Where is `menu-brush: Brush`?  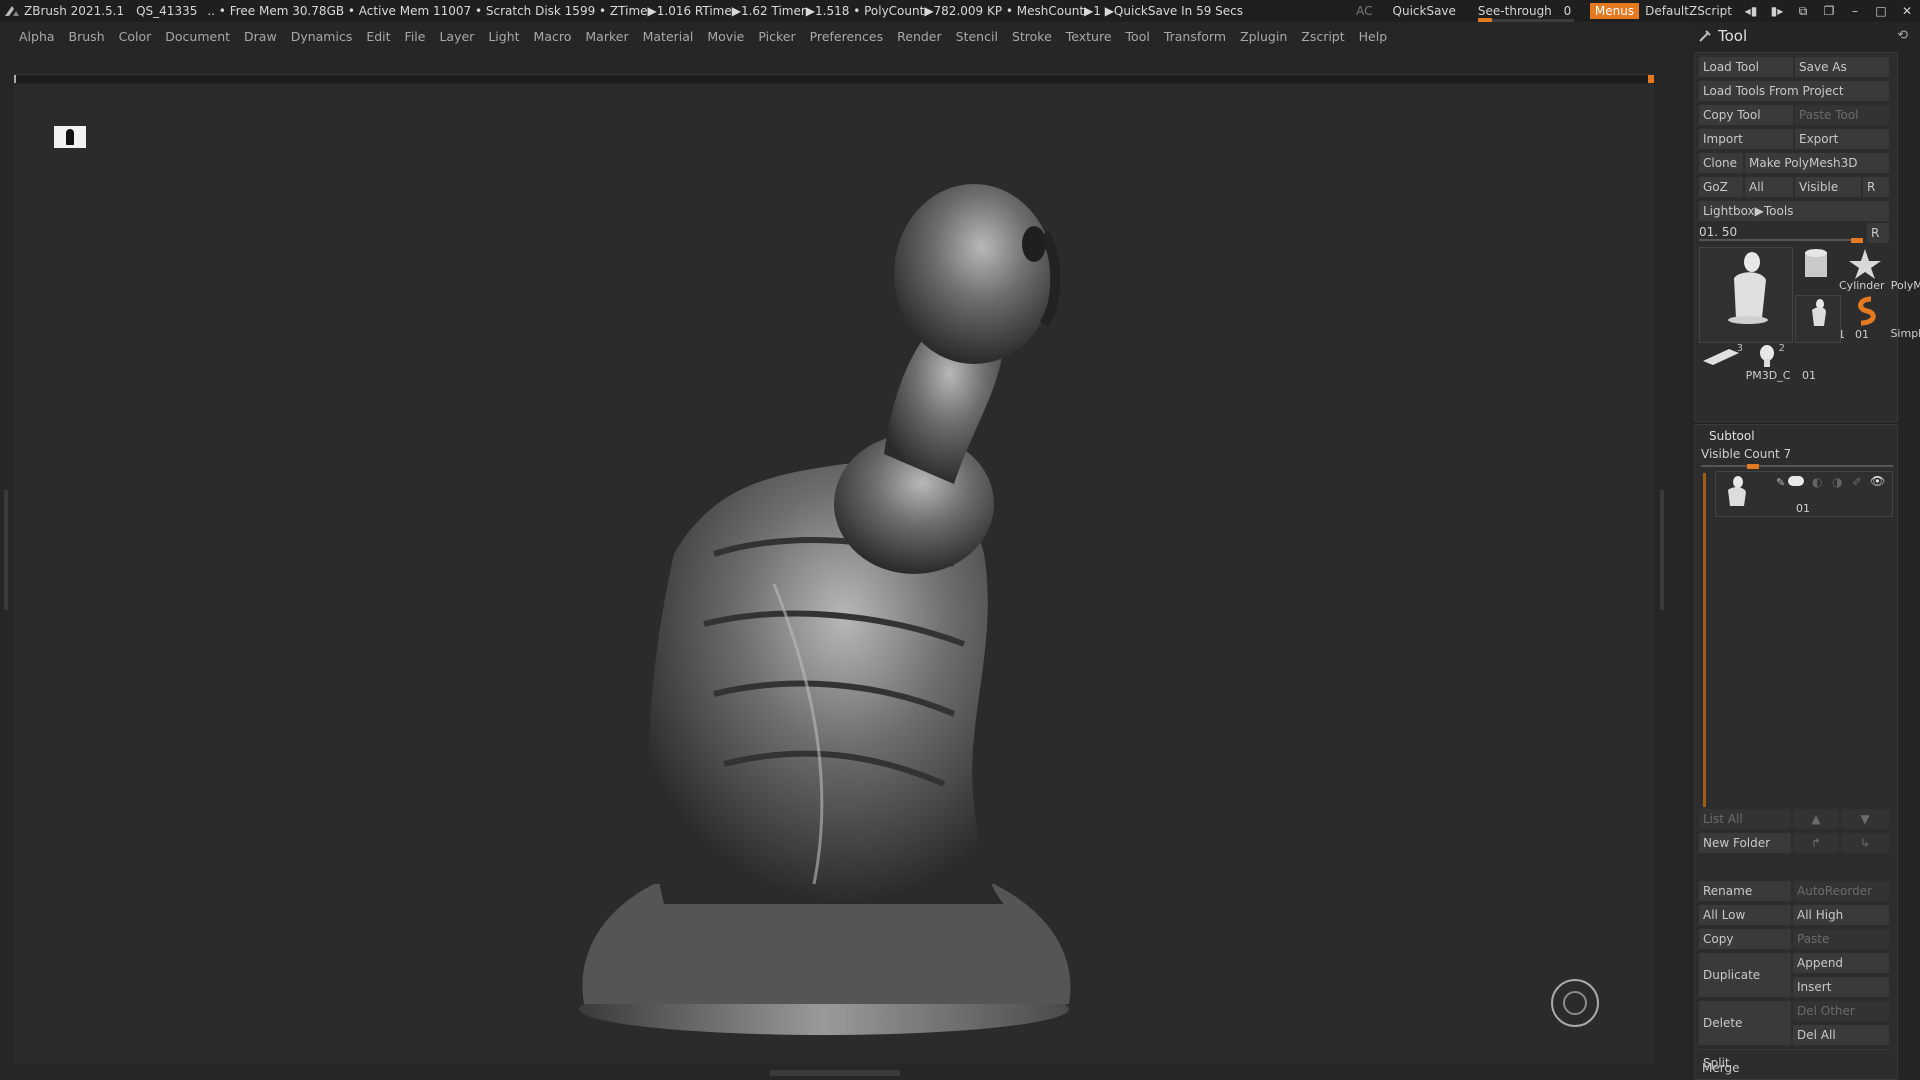 menu-brush: Brush is located at coordinates (87, 36).